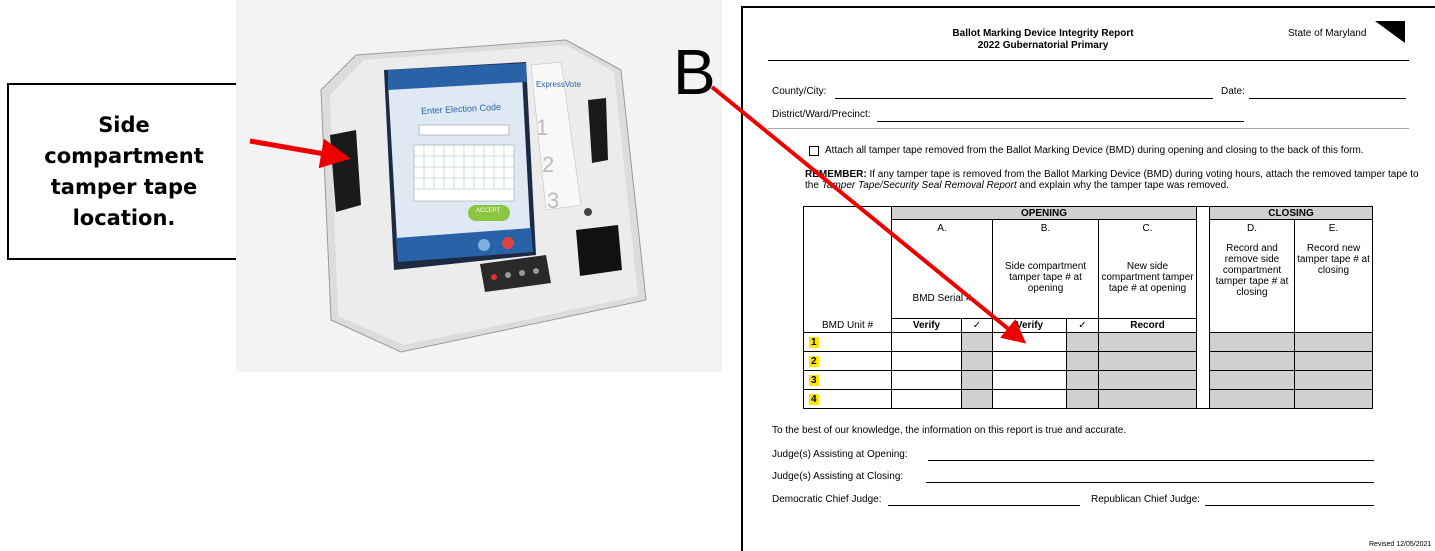 The width and height of the screenshot is (1435, 551). I want to click on unit-number: 1, so click(814, 342).